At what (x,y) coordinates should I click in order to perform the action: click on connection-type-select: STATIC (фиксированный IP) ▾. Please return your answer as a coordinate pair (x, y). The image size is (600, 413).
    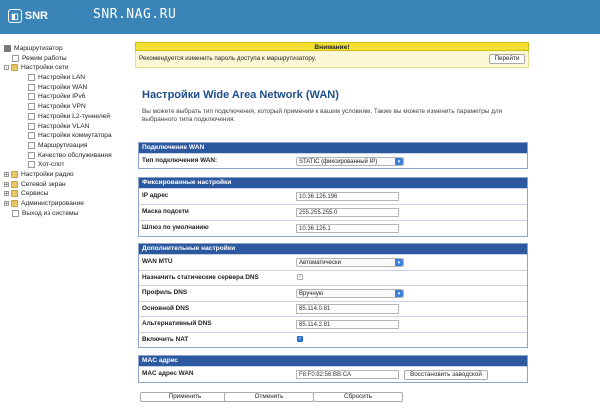
    Looking at the image, I should click on (350, 161).